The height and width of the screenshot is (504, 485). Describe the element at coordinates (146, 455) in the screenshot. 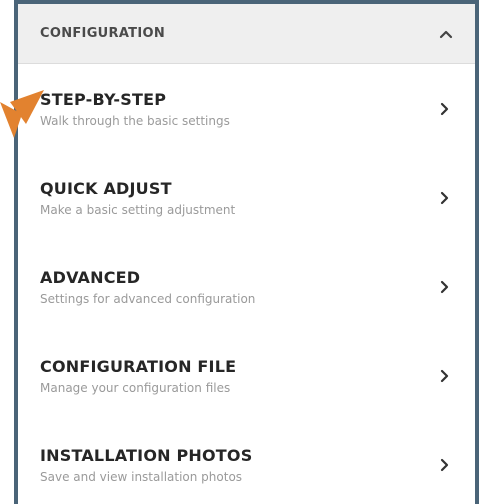

I see `menu-item-title: INSTALLATION PHOTOS` at that location.